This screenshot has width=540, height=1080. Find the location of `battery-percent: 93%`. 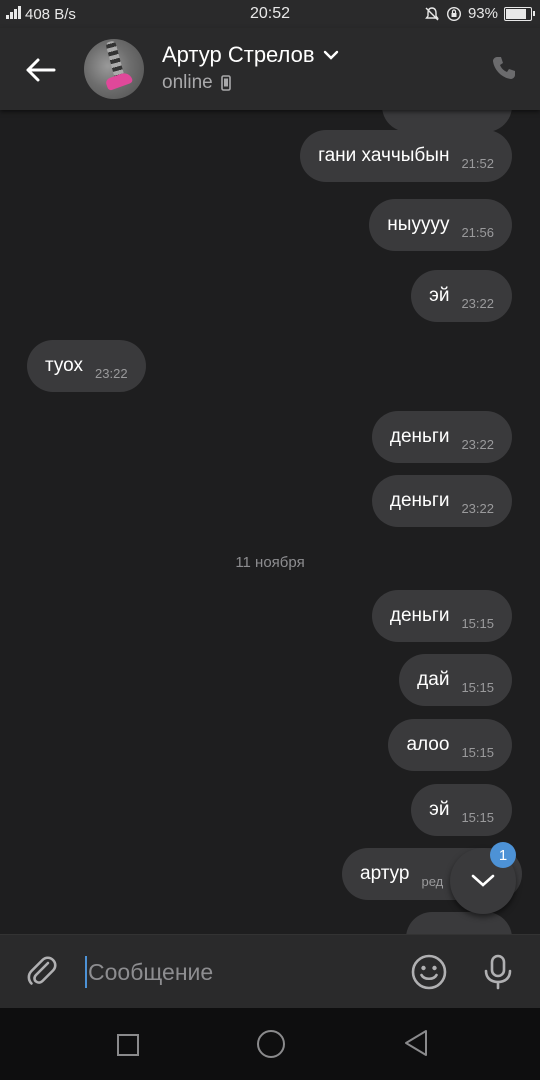

battery-percent: 93% is located at coordinates (482, 13).